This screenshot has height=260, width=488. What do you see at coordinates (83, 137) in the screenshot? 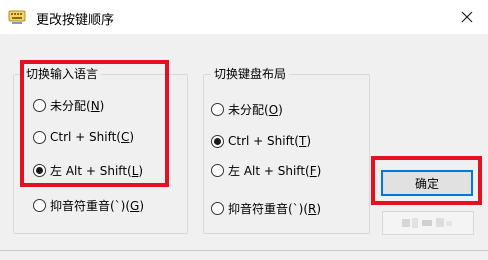
I see `input-language-option-ctrl-shift: Ctrl + Shift(C)` at bounding box center [83, 137].